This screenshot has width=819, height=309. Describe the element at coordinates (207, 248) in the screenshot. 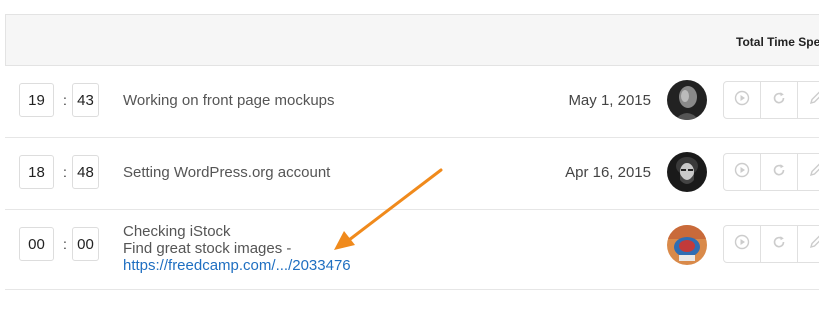

I see `task-description: Find great stock images -` at that location.